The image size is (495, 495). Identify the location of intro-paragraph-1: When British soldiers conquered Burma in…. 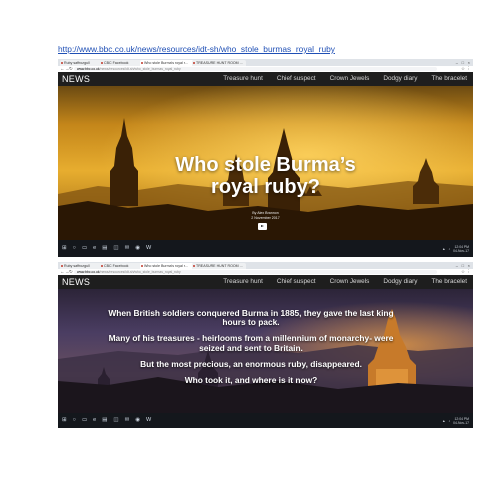
(251, 318).